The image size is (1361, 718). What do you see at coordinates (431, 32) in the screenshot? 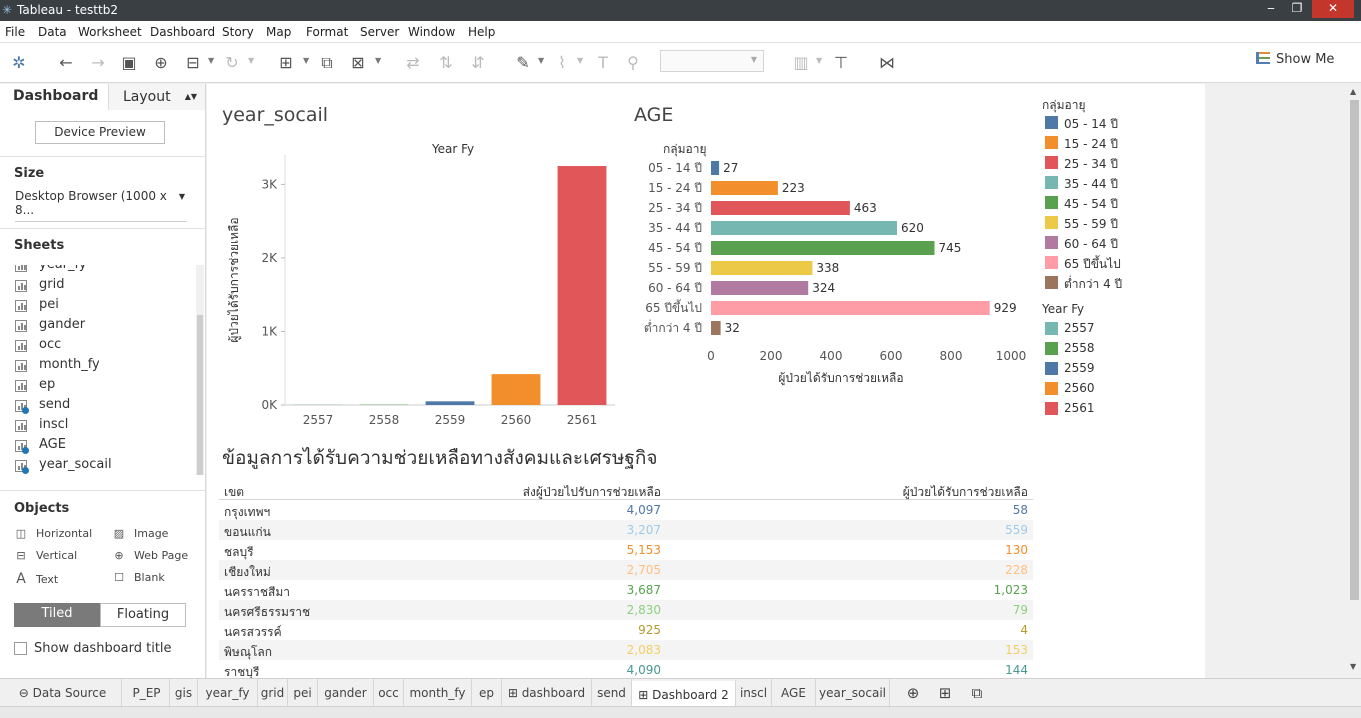
I see `menu-window: Window` at bounding box center [431, 32].